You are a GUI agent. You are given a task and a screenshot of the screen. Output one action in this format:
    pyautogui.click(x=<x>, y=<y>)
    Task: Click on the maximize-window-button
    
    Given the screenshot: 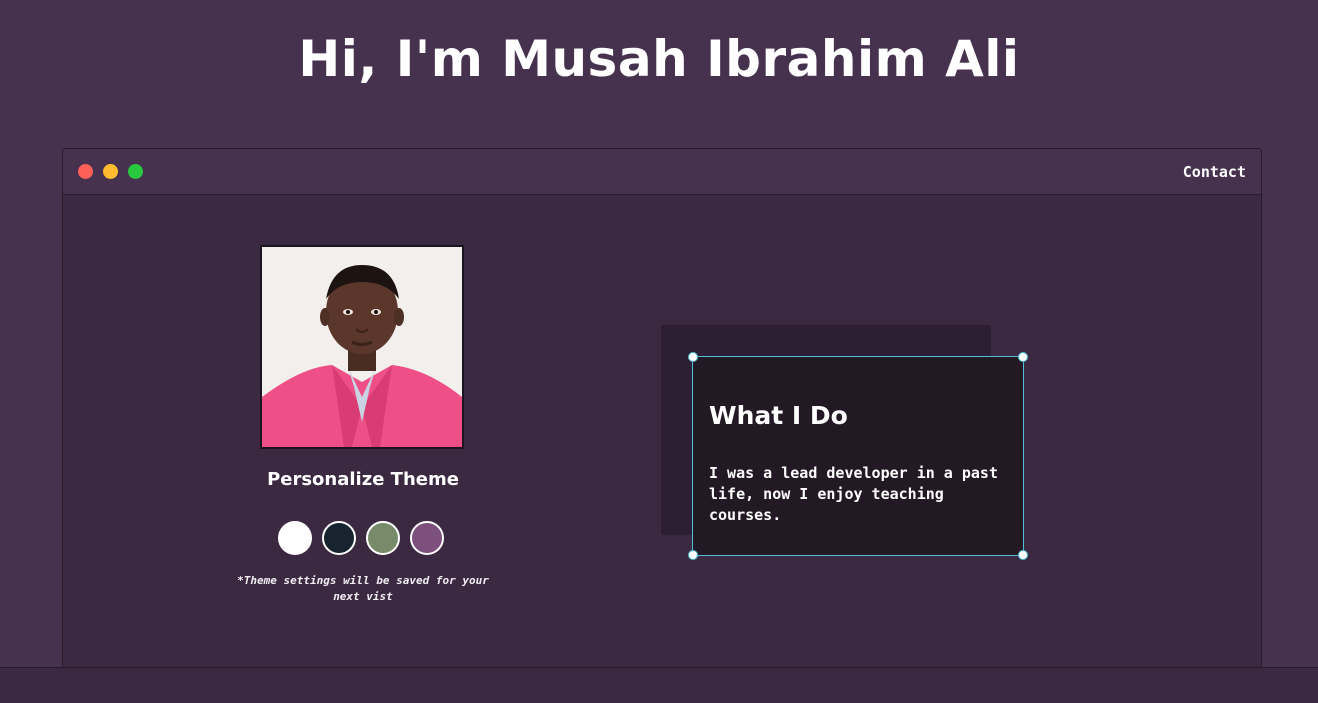 What is the action you would take?
    pyautogui.click(x=135, y=171)
    